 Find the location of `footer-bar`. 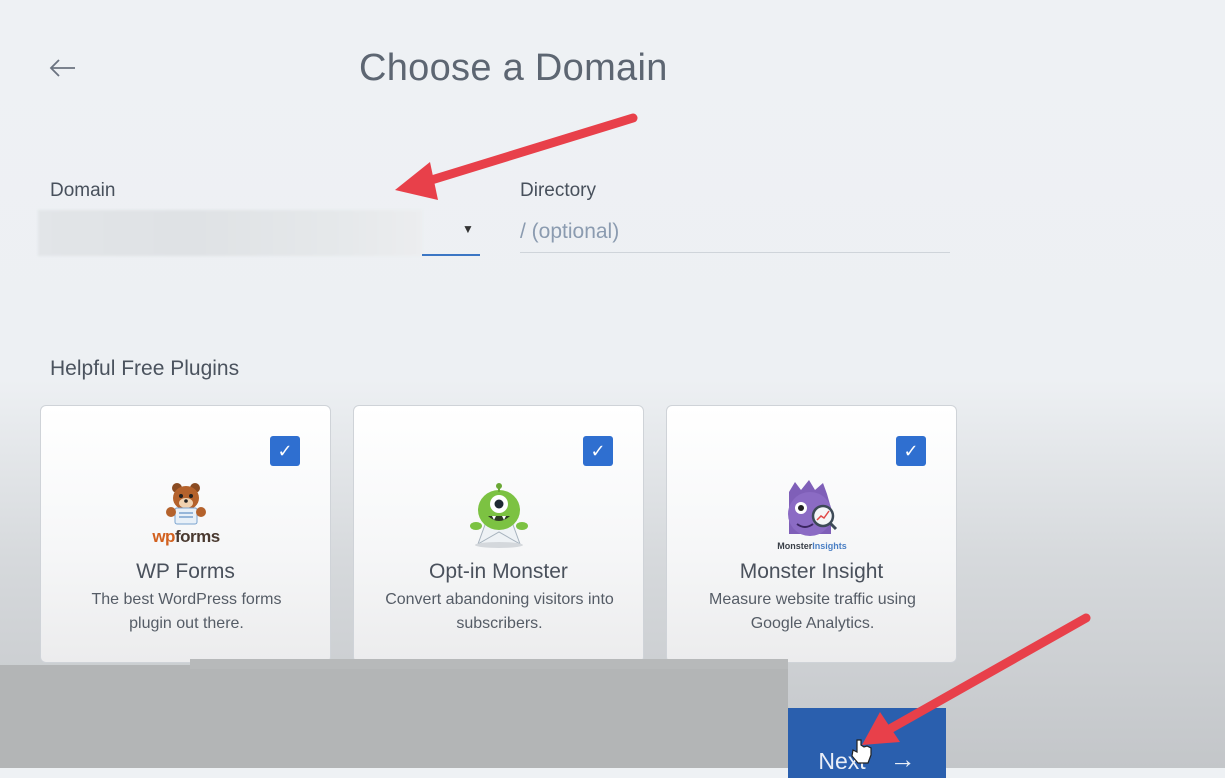

footer-bar is located at coordinates (394, 713).